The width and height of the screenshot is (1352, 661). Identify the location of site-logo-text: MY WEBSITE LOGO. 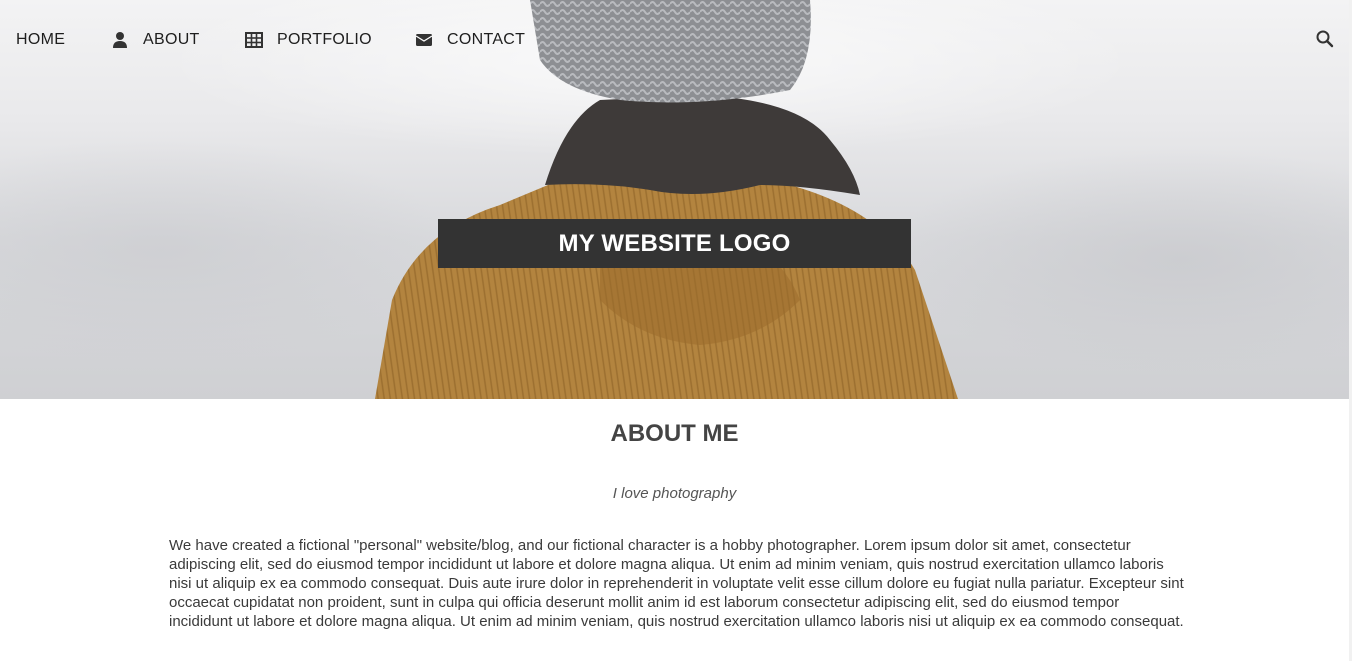
(674, 243).